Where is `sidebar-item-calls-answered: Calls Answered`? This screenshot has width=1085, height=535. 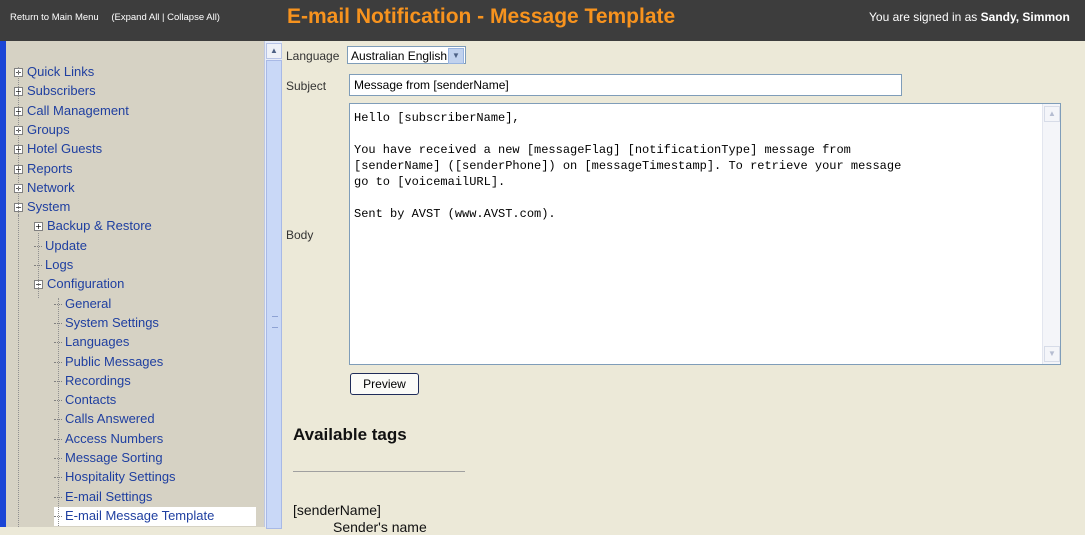 sidebar-item-calls-answered: Calls Answered is located at coordinates (104, 419).